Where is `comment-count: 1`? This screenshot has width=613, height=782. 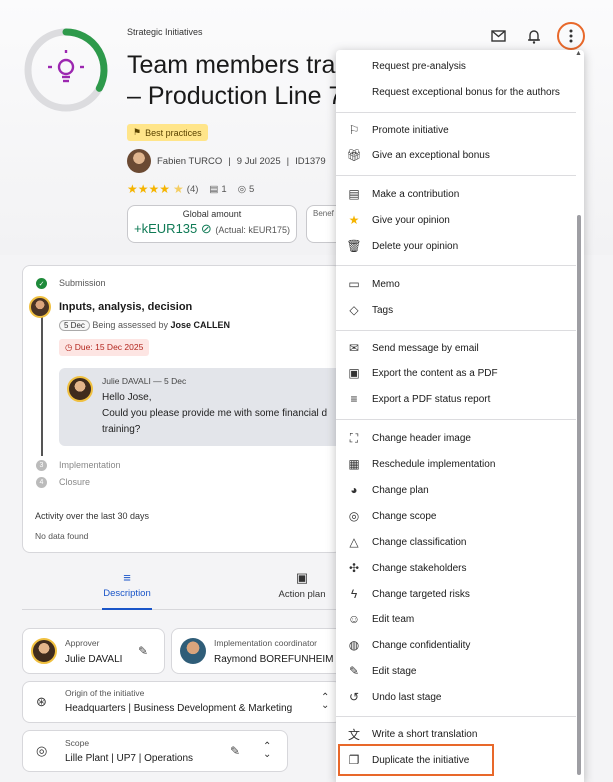 comment-count: 1 is located at coordinates (224, 189).